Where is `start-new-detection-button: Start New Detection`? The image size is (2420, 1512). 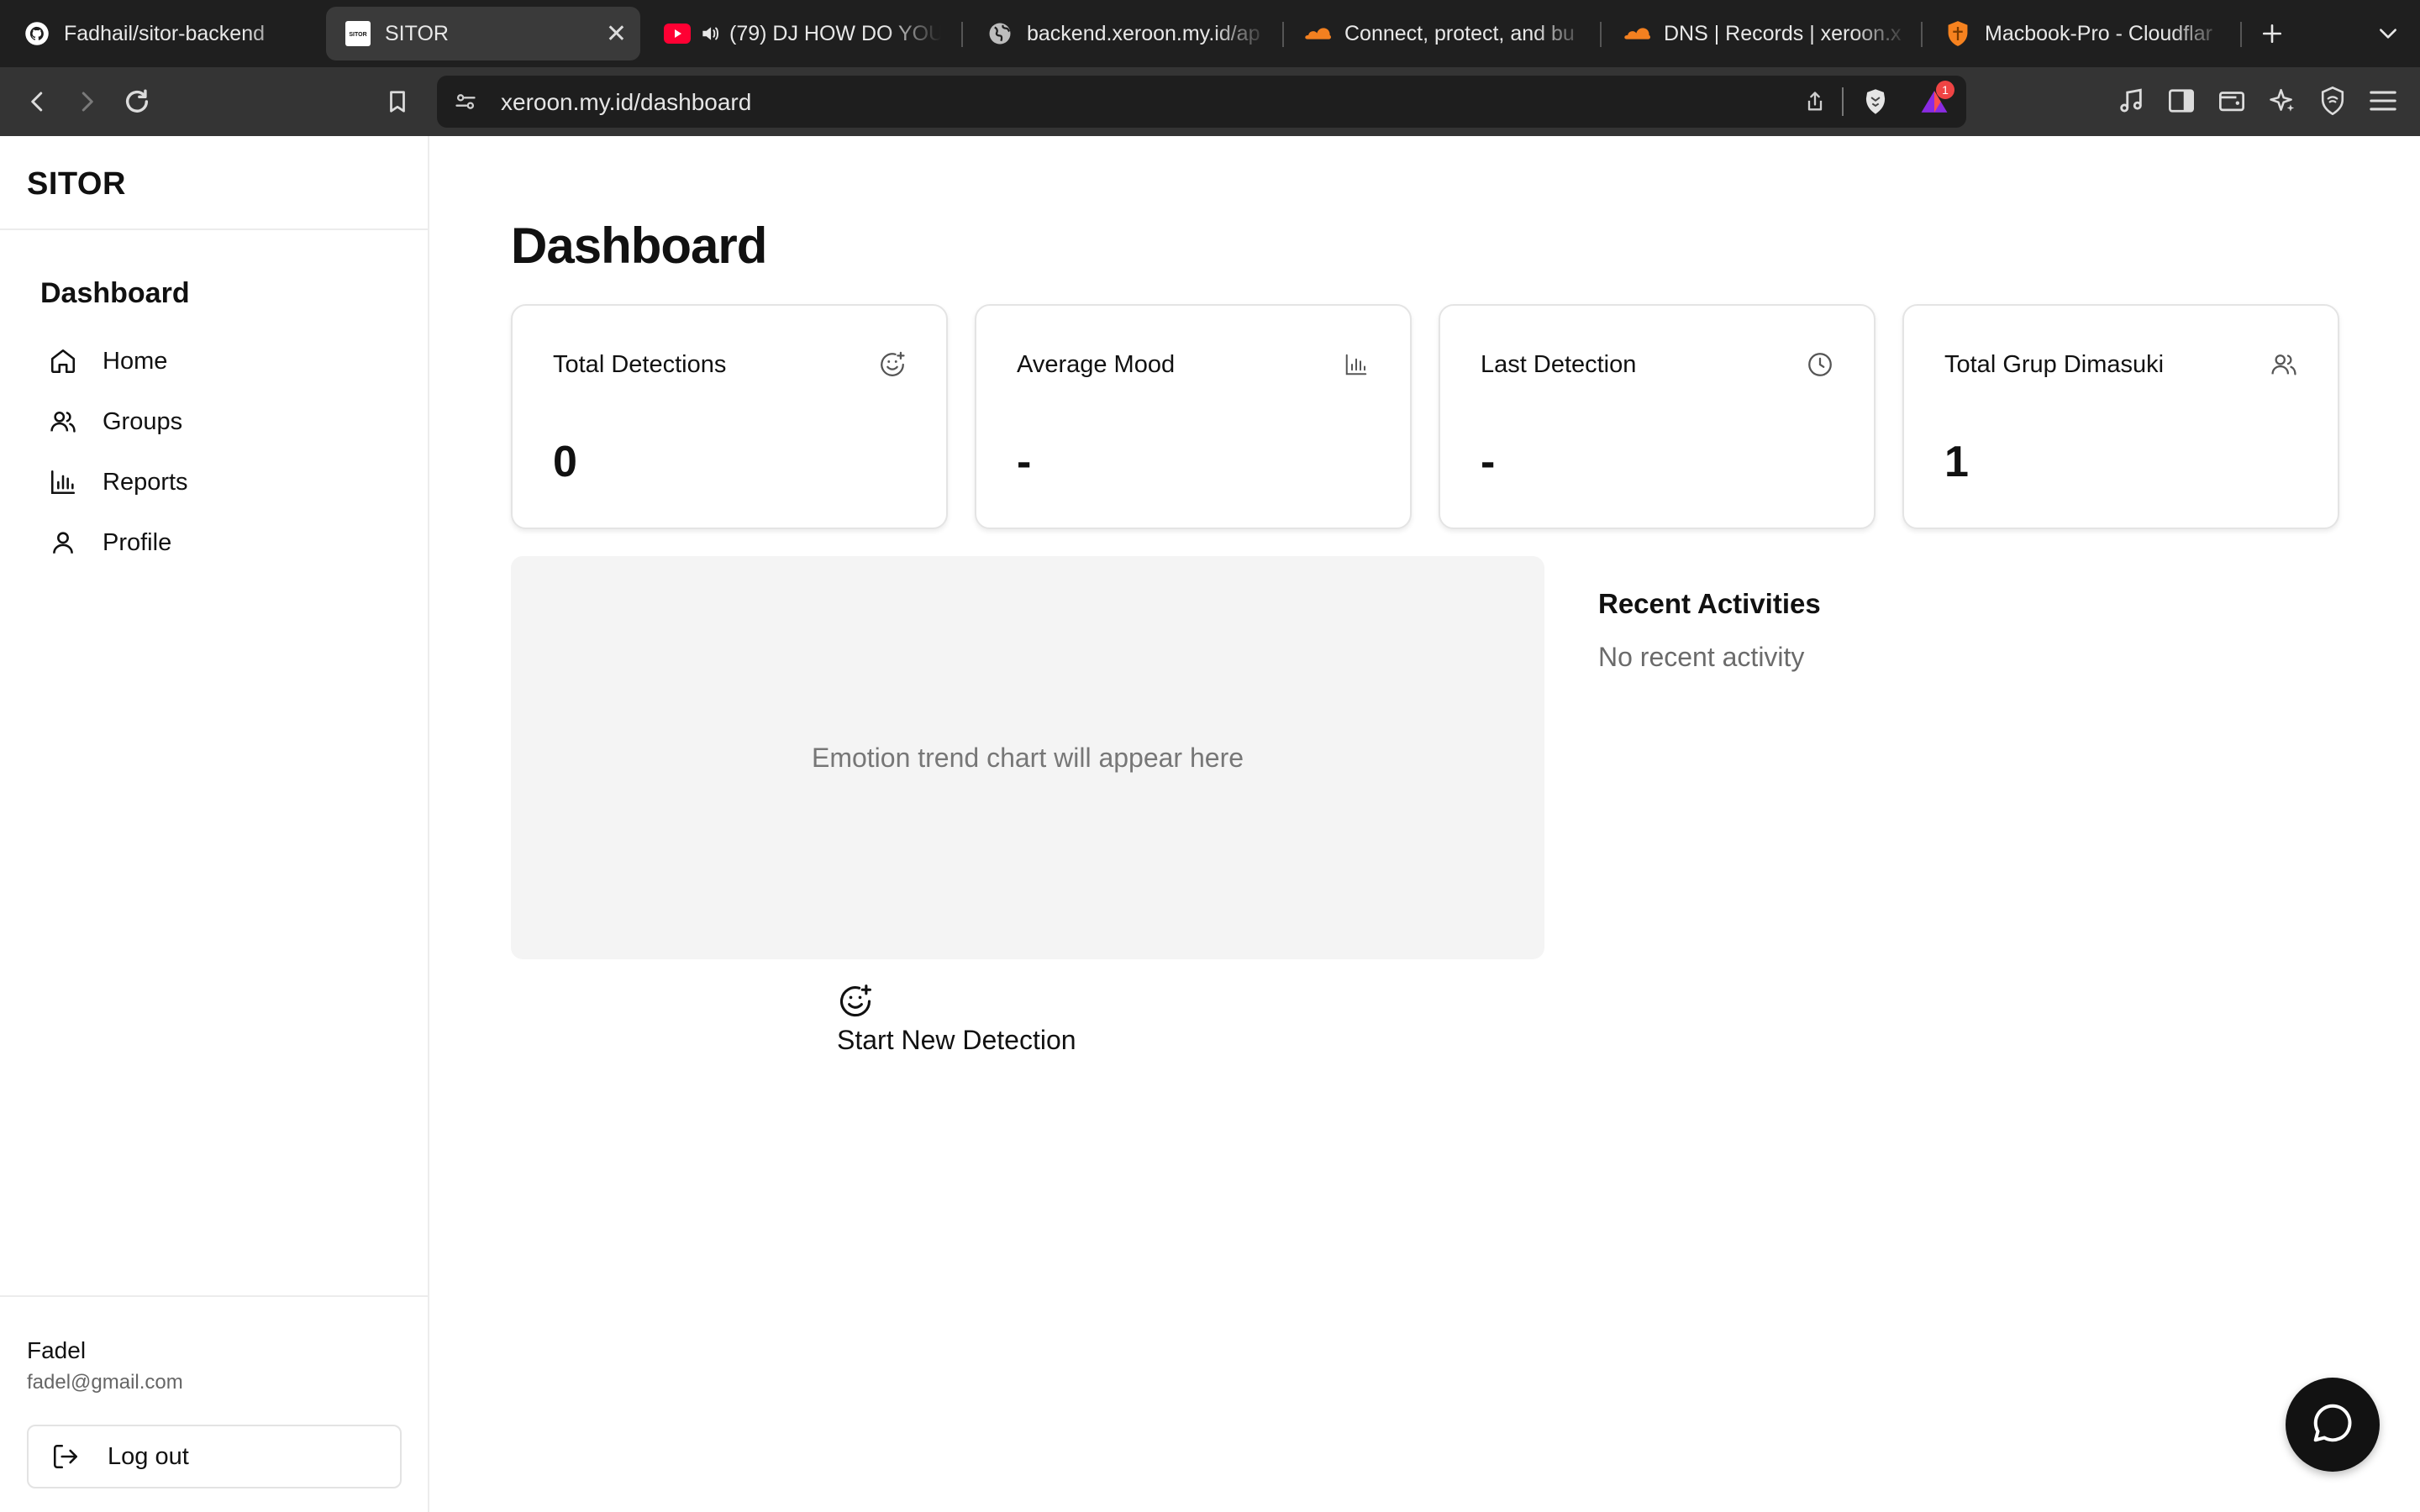 start-new-detection-button: Start New Detection is located at coordinates (971, 1025).